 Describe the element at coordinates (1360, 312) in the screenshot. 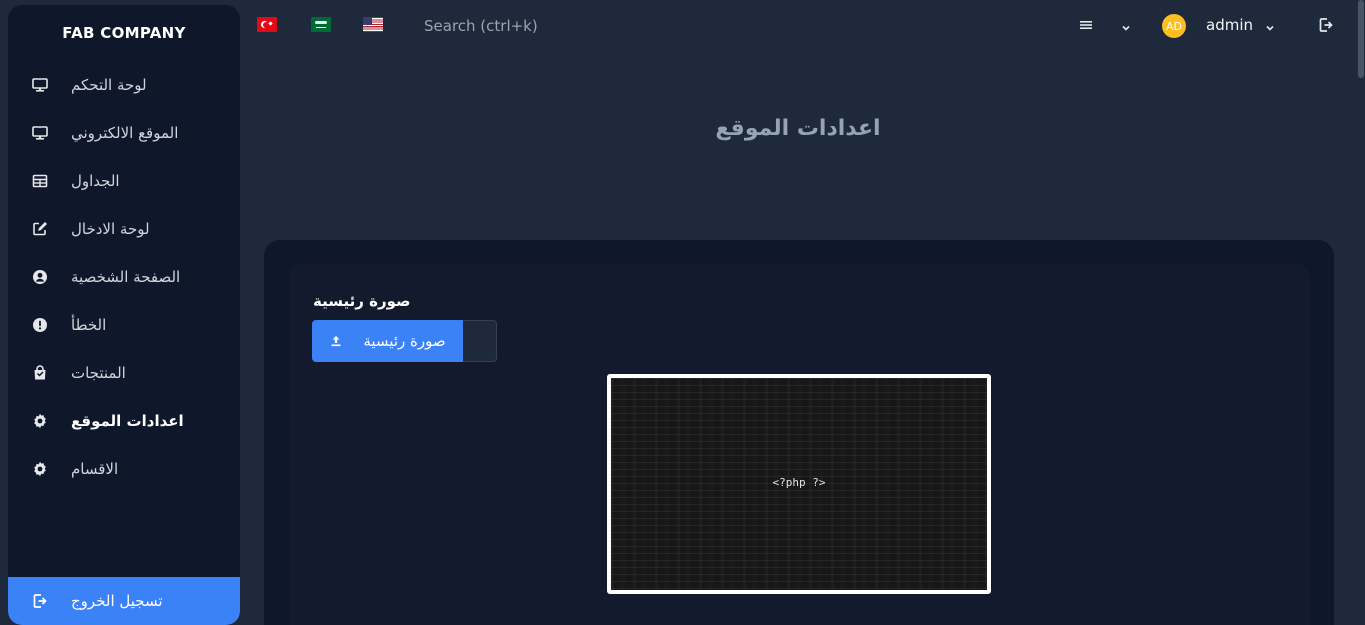

I see `scrollbar` at that location.